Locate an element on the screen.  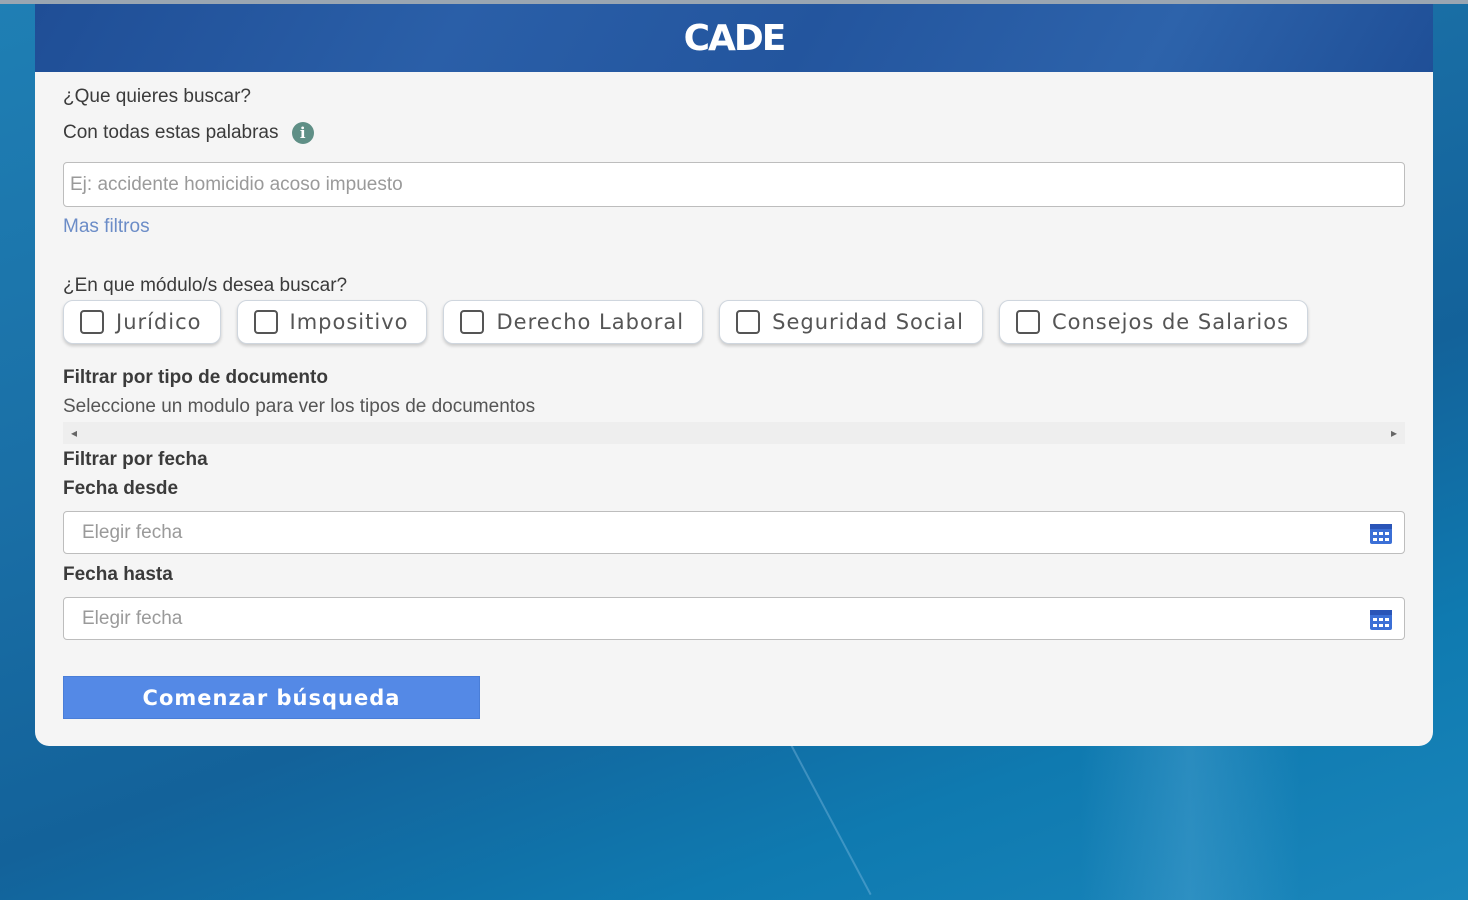
module-label: Derecho Laboral is located at coordinates (590, 322).